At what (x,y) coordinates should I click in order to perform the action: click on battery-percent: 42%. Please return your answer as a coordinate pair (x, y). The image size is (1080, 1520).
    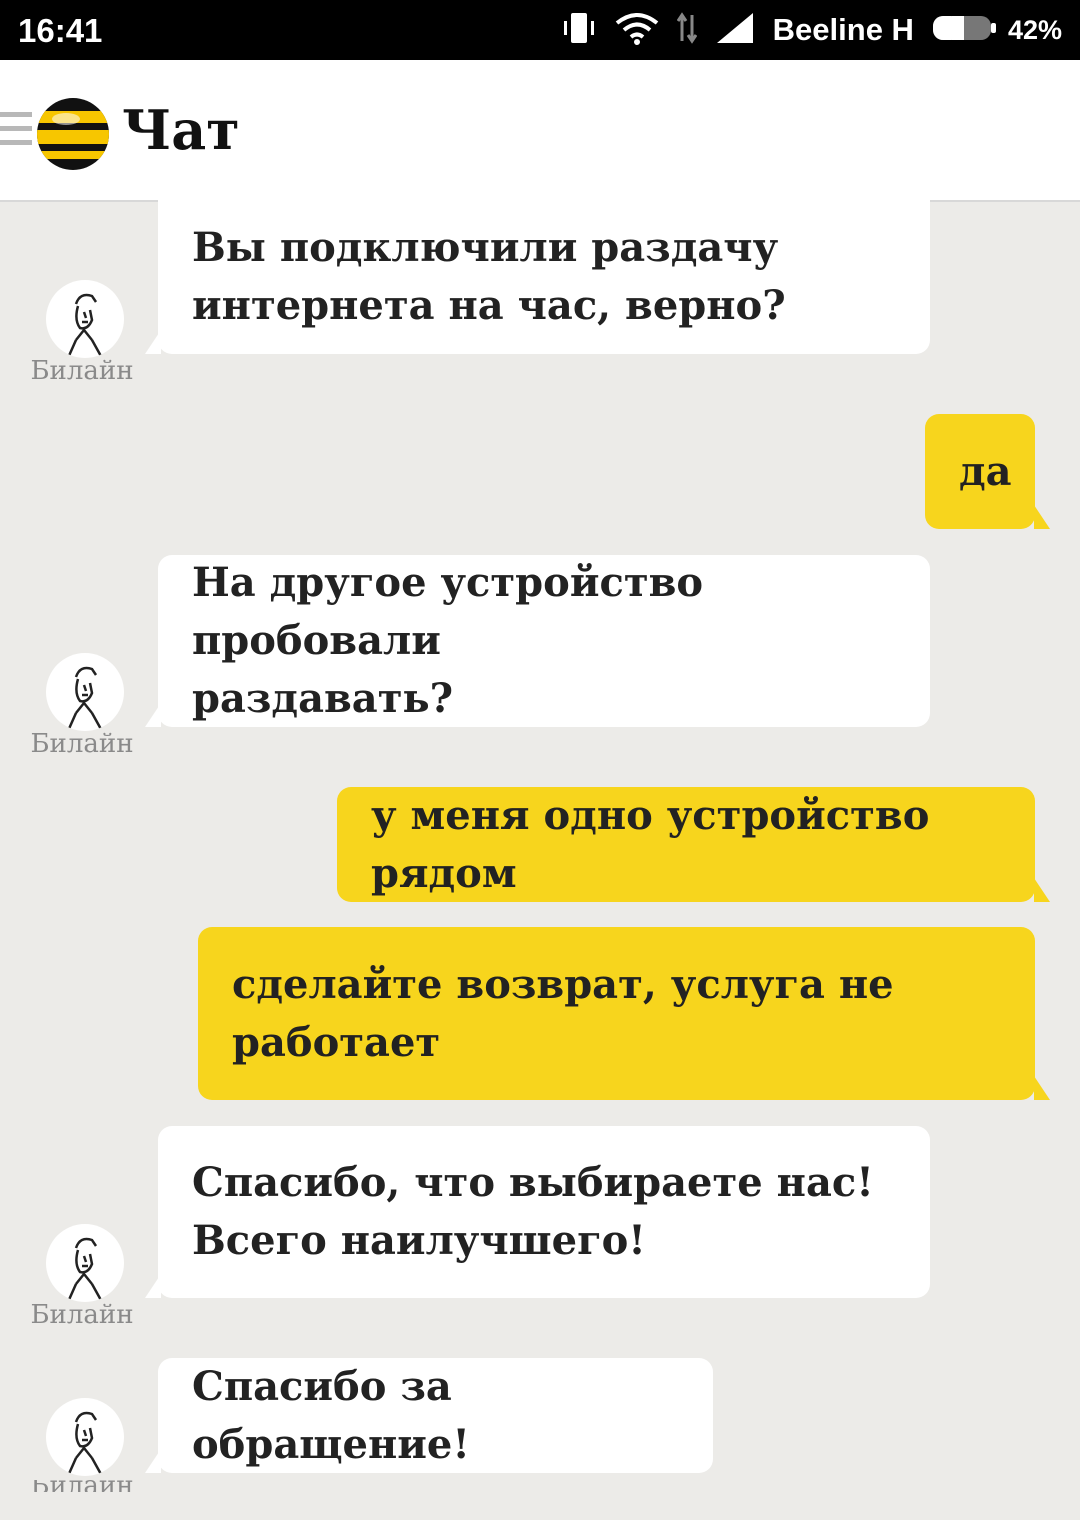
    Looking at the image, I should click on (1034, 29).